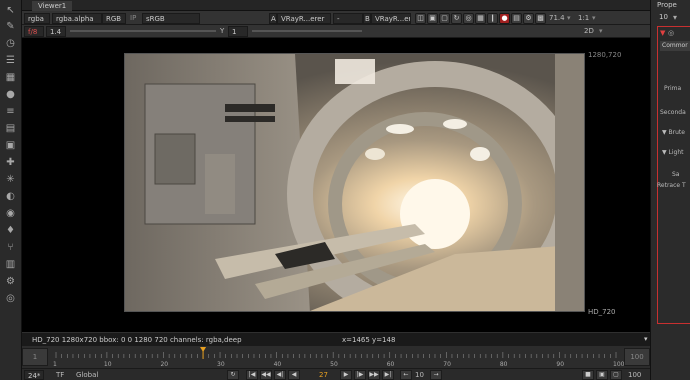 This screenshot has height=380, width=690. What do you see at coordinates (114, 18) in the screenshot?
I see `colorspace-dropdown: RGB` at bounding box center [114, 18].